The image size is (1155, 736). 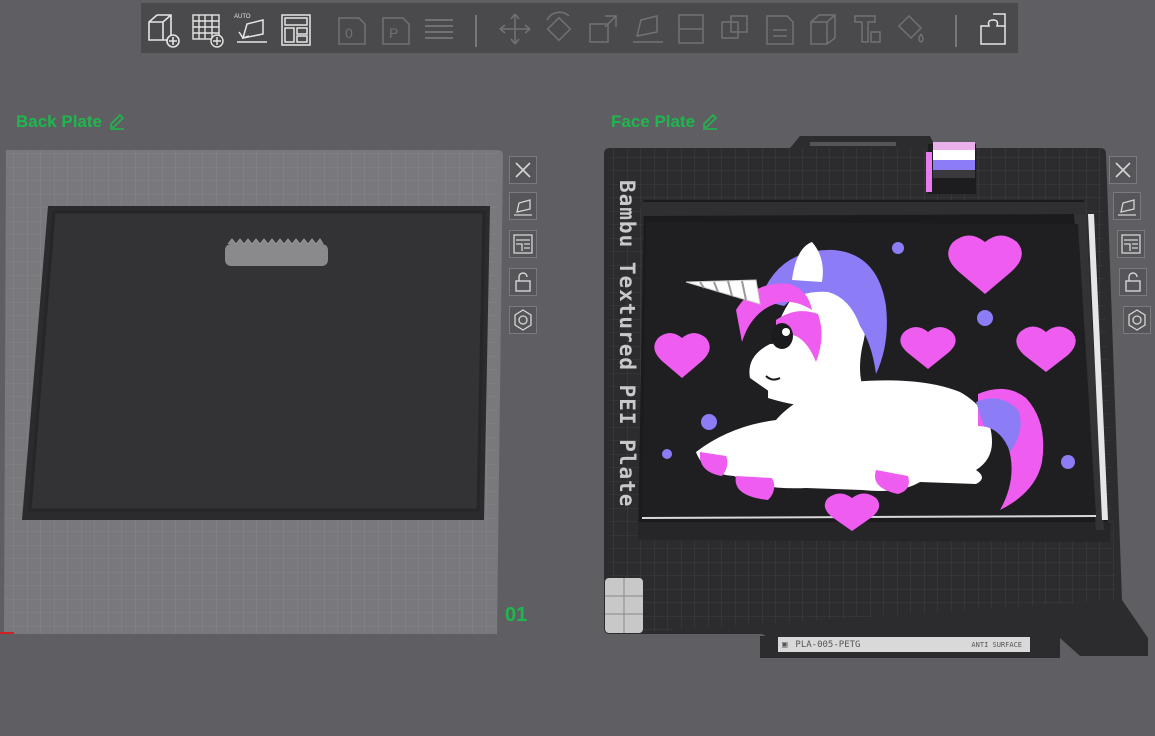 I want to click on color-paint-icon, so click(x=911, y=29).